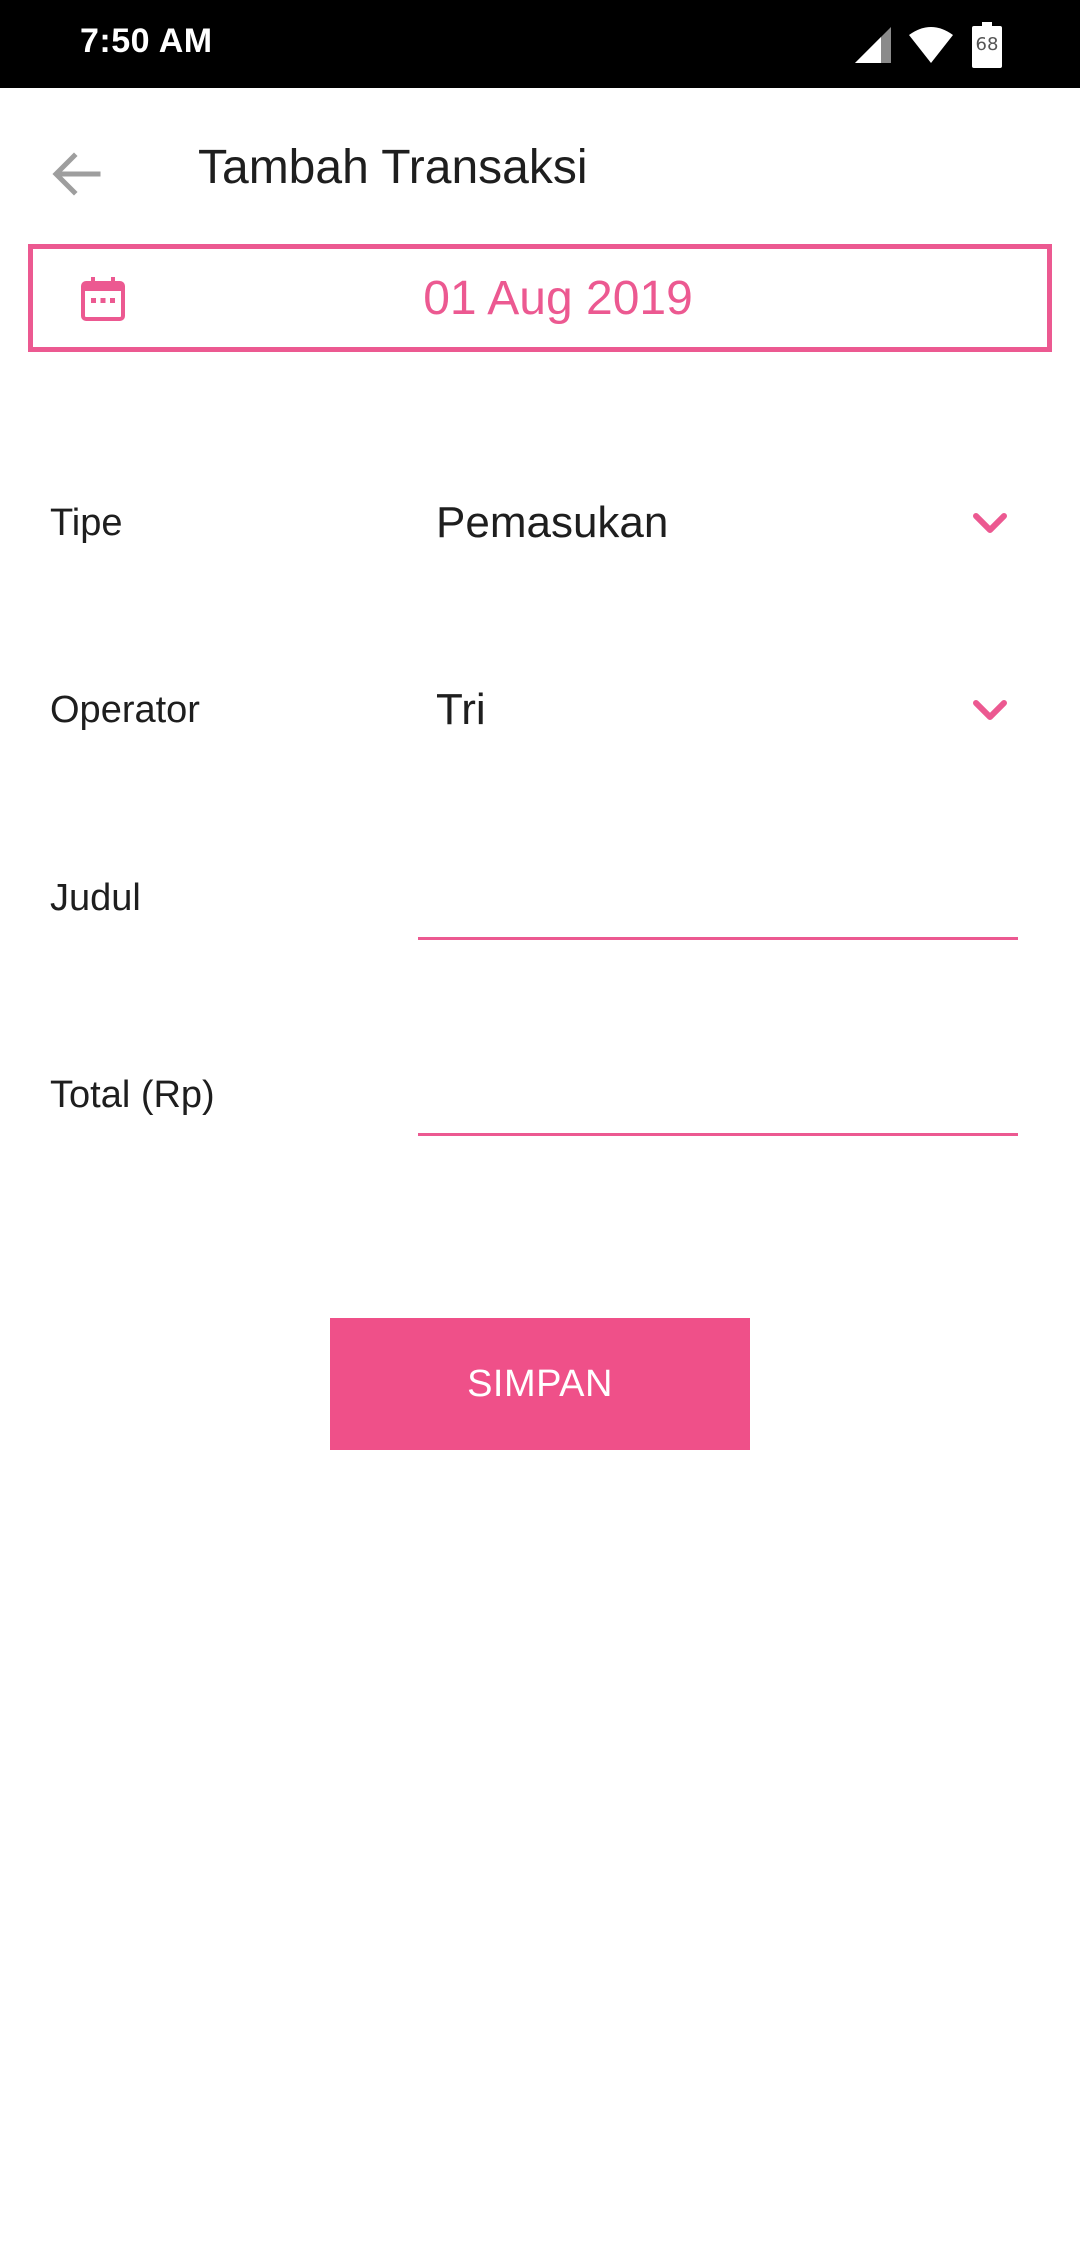 Image resolution: width=1080 pixels, height=2246 pixels. Describe the element at coordinates (718, 523) in the screenshot. I see `type-dropdown: Pemasukan` at that location.